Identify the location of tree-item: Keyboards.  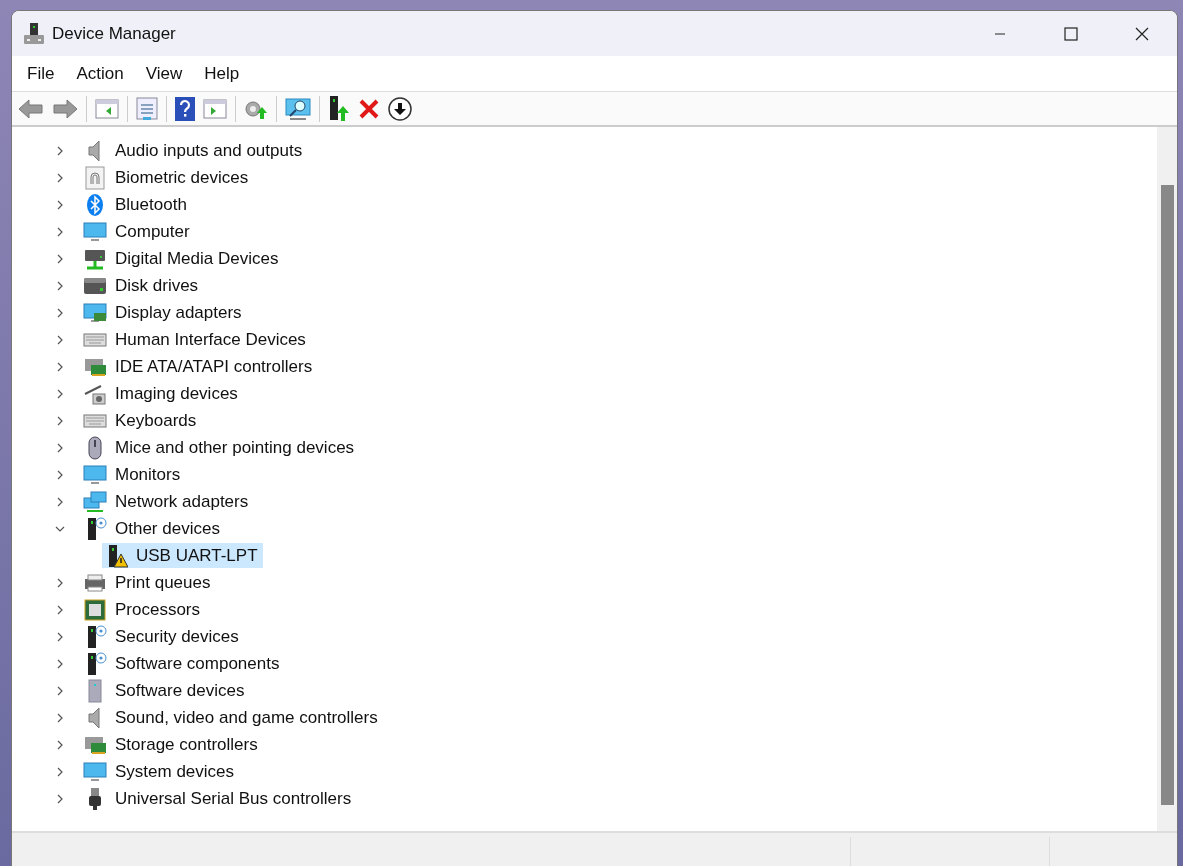
(156, 420).